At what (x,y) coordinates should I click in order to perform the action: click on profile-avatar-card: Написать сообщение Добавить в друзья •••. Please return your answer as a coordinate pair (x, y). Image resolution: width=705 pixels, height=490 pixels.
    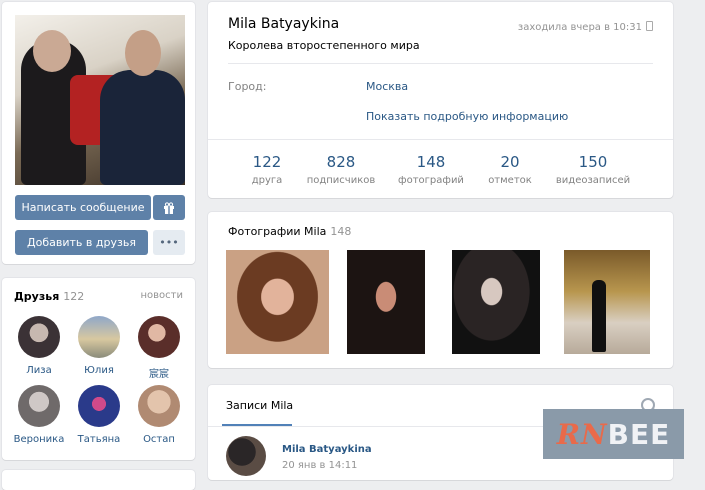
    Looking at the image, I should click on (98, 133).